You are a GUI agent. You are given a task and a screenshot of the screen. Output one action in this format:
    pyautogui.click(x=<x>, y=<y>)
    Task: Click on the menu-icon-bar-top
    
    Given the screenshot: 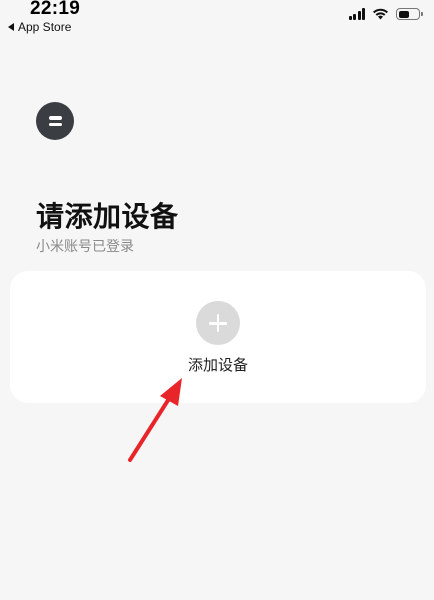 What is the action you would take?
    pyautogui.click(x=55, y=118)
    